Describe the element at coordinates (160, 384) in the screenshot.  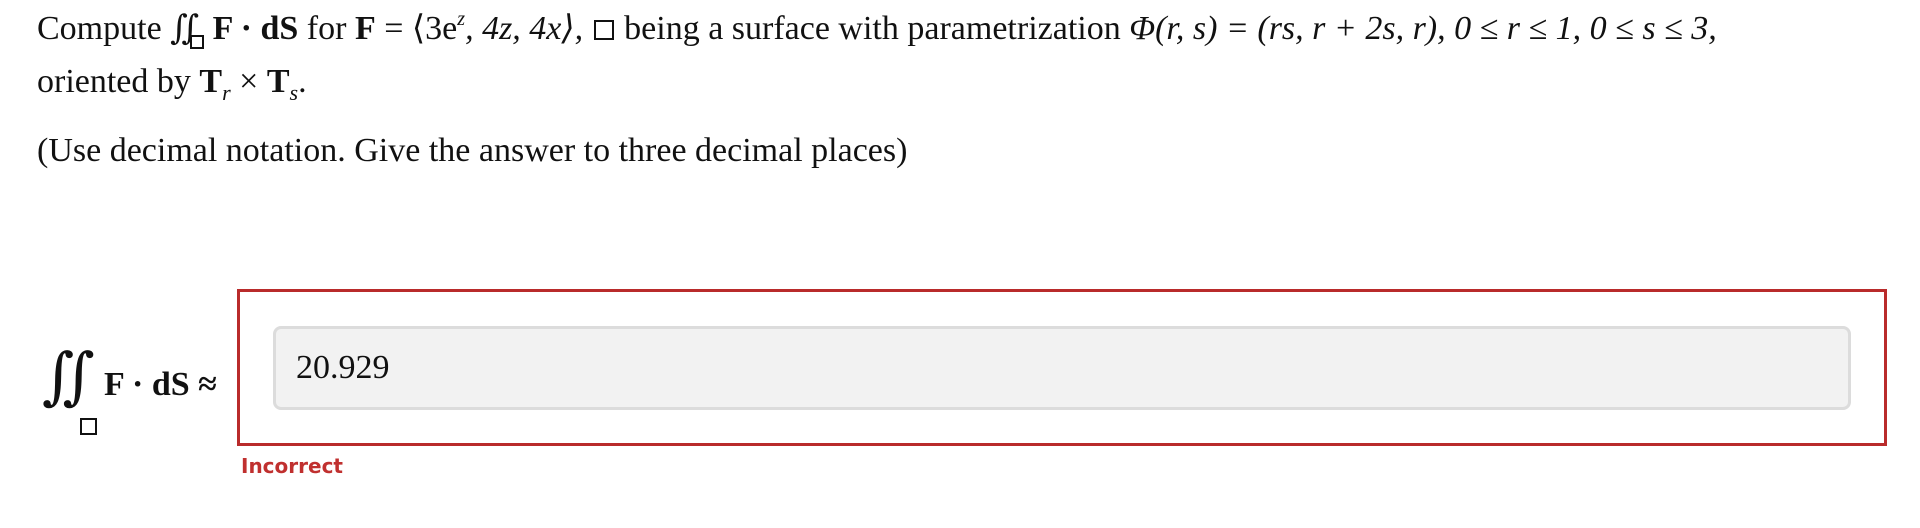
I see `answer-label-expression: F · dS ≈` at that location.